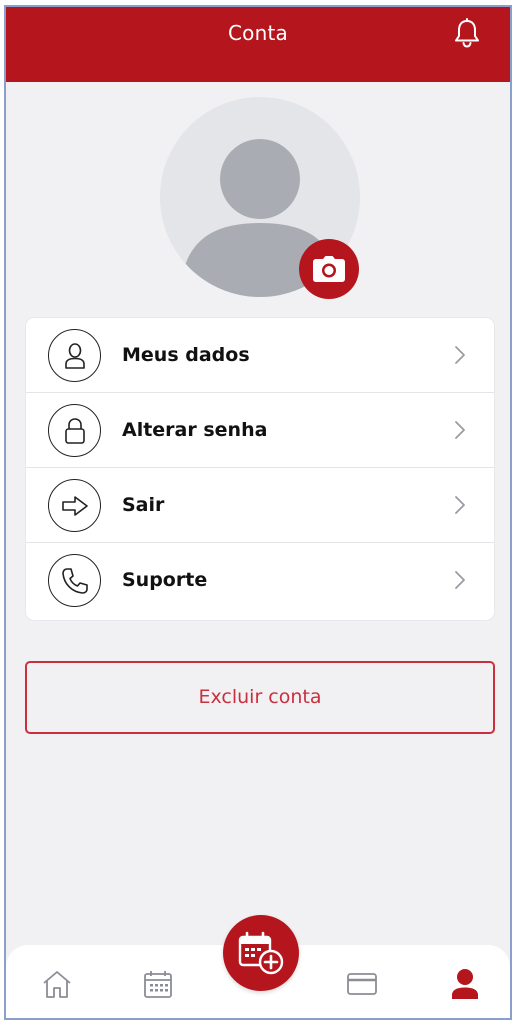  I want to click on card-icon, so click(362, 984).